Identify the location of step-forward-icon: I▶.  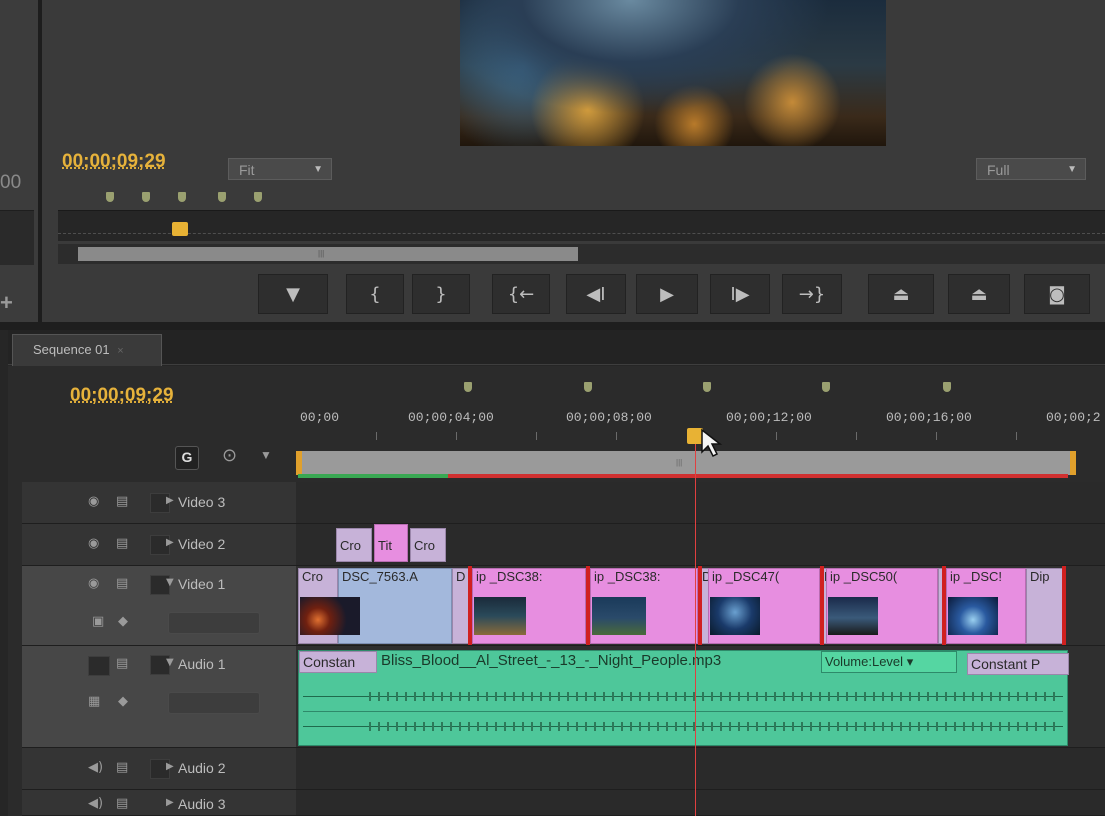
(740, 294).